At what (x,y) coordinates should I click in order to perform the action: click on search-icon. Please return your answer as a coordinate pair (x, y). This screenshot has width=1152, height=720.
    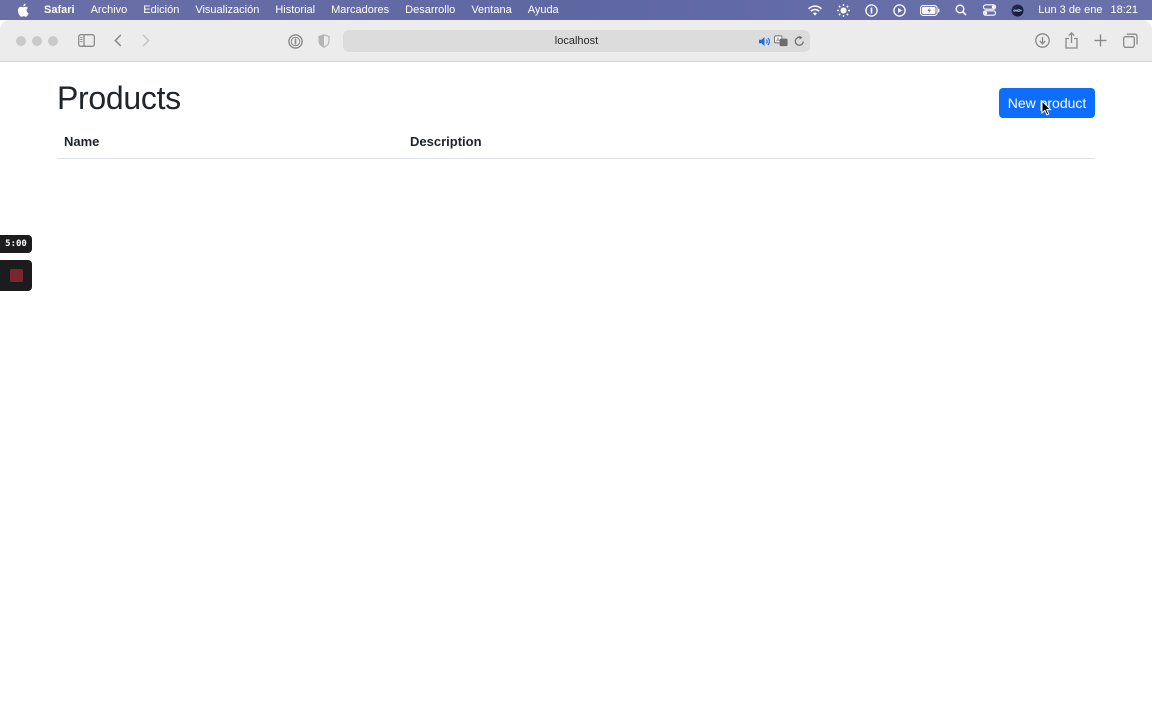
    Looking at the image, I should click on (961, 10).